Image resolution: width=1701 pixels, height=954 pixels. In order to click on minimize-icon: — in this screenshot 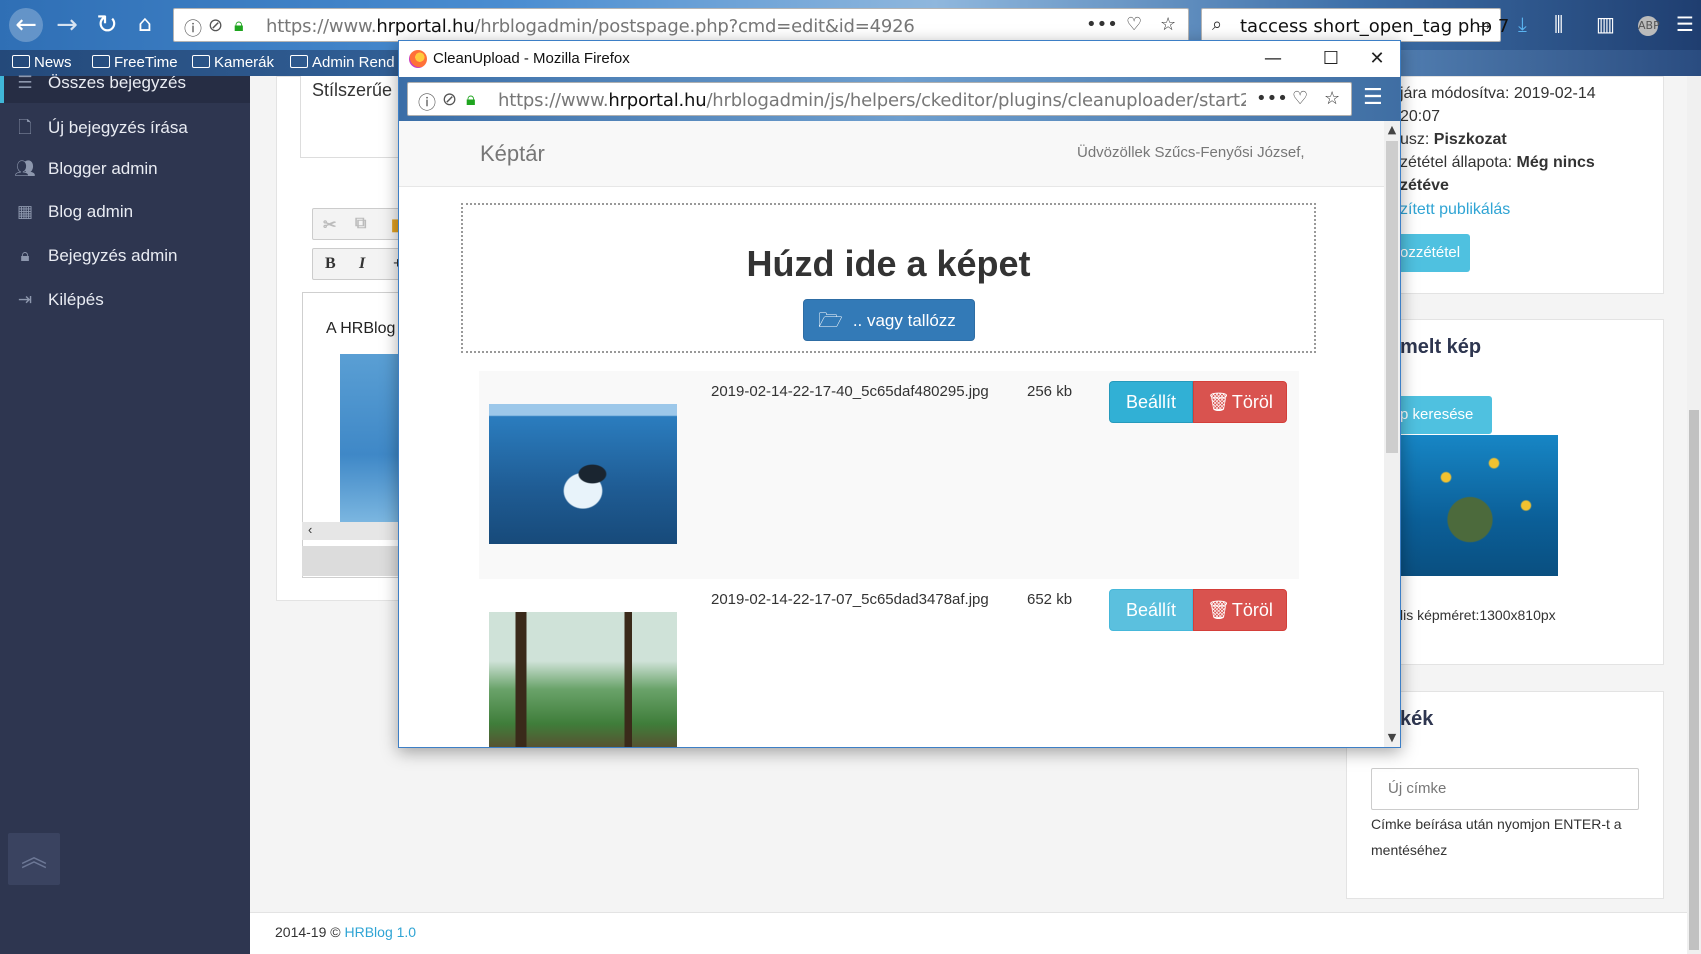, I will do `click(1273, 59)`.